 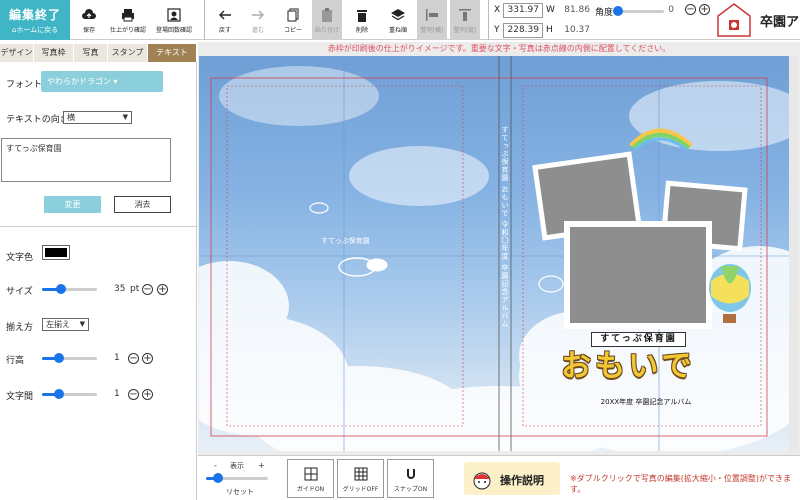 What do you see at coordinates (172, 53) in the screenshot?
I see `tab-4: テキスト` at bounding box center [172, 53].